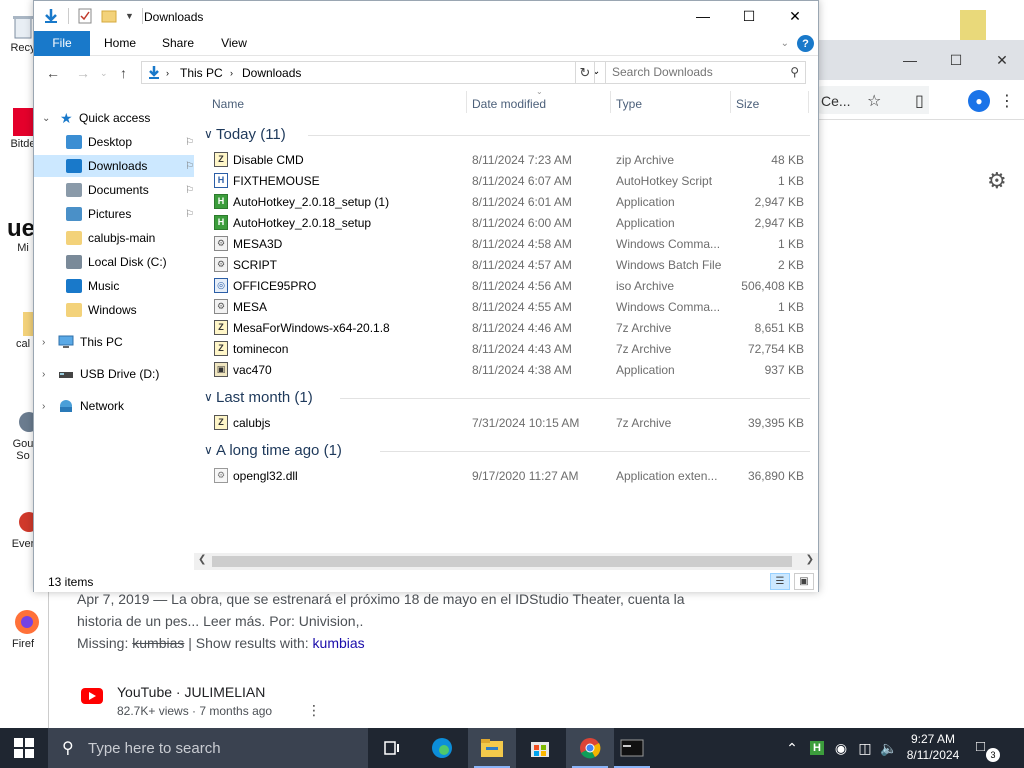 The width and height of the screenshot is (1024, 768). Describe the element at coordinates (114, 374) in the screenshot. I see `nav-usb-drive: › USB Drive (D:)` at that location.